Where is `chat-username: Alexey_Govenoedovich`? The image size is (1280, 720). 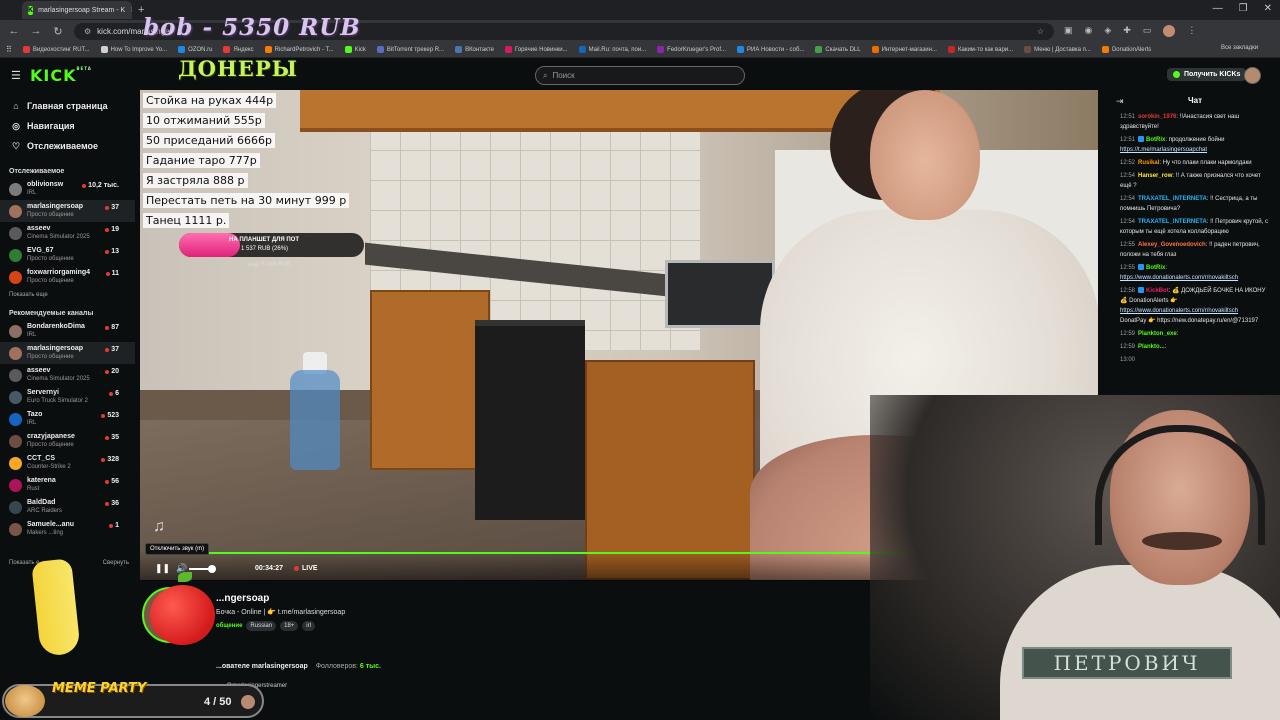 chat-username: Alexey_Govenoedovich is located at coordinates (1172, 245).